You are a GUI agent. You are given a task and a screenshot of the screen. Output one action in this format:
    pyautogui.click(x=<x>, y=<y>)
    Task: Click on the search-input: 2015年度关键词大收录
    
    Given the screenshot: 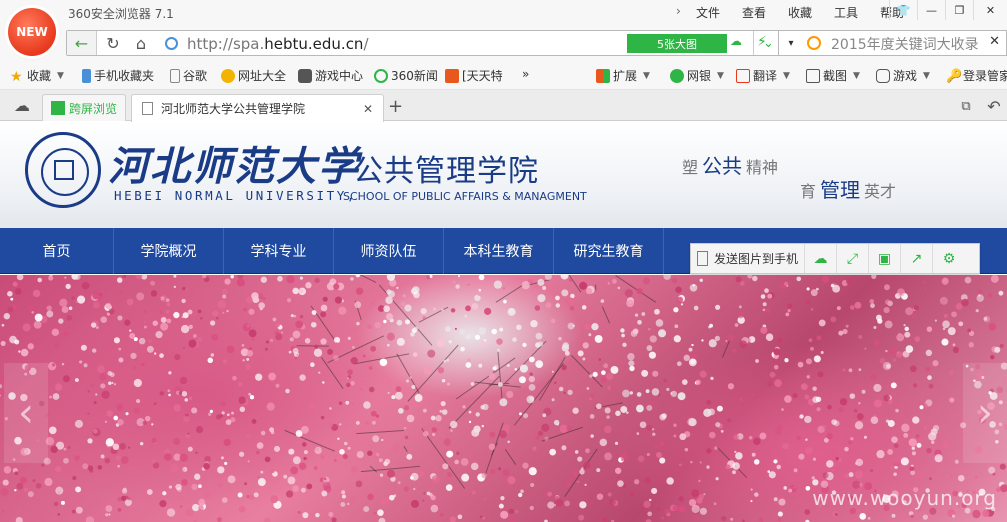 What is the action you would take?
    pyautogui.click(x=905, y=44)
    